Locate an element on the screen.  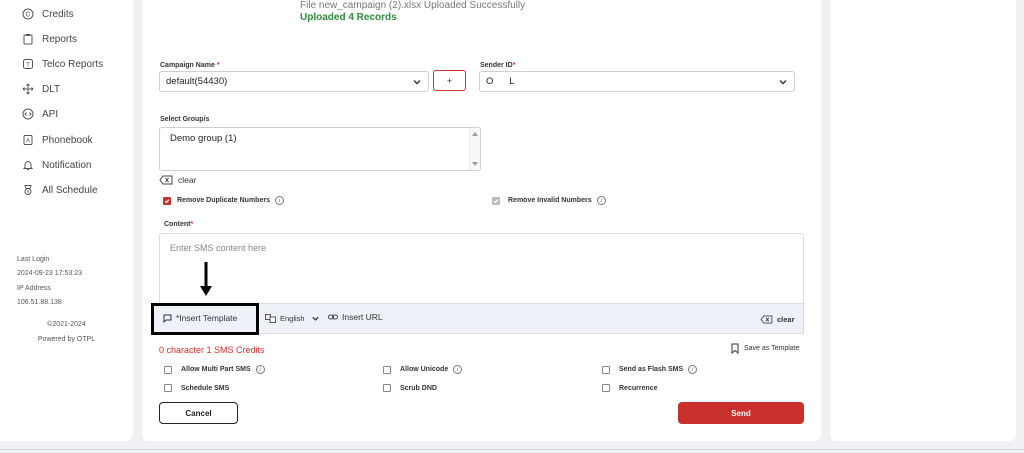
link-icon is located at coordinates (333, 317).